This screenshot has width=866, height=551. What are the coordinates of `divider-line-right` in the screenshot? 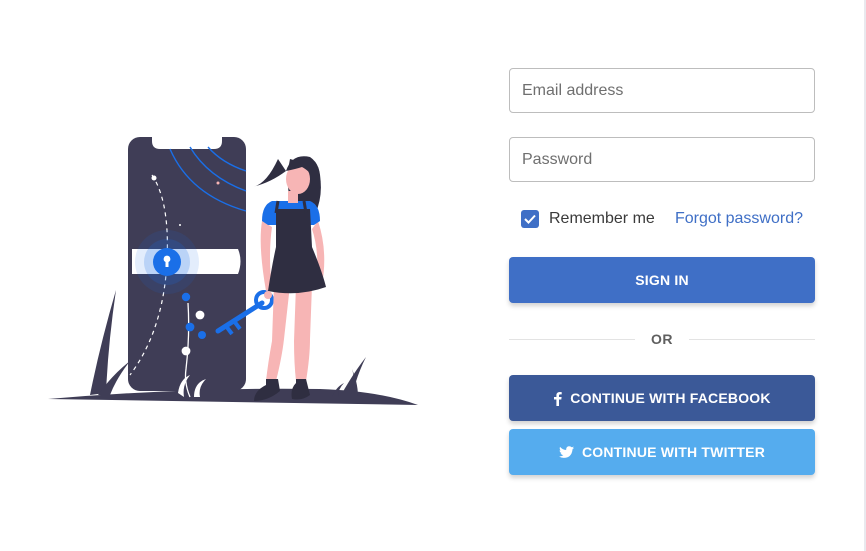 It's located at (752, 339).